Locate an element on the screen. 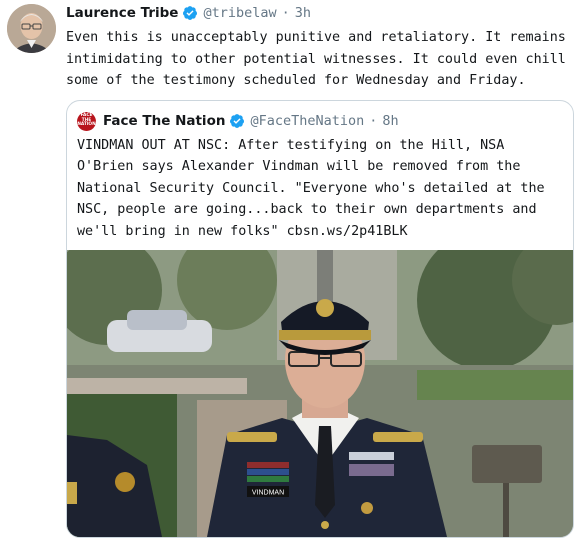 The height and width of the screenshot is (540, 580). quoted-author-handle: @FaceTheNation is located at coordinates (307, 121).